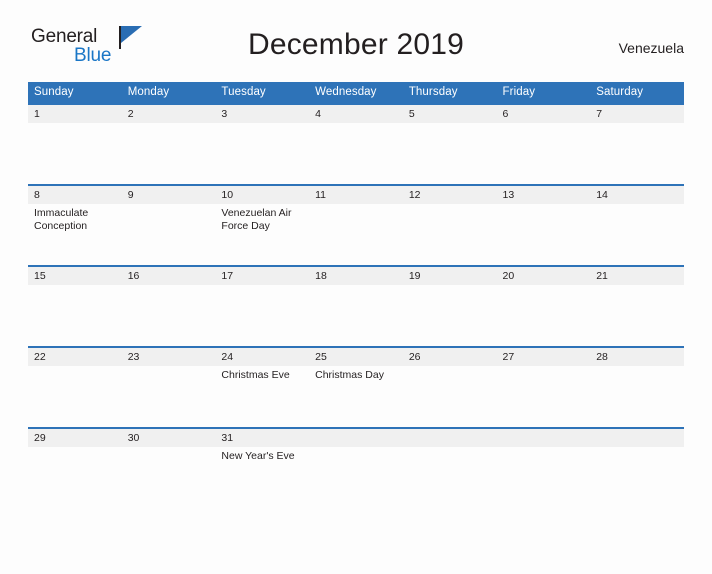  Describe the element at coordinates (262, 438) in the screenshot. I see `day-number: 31` at that location.